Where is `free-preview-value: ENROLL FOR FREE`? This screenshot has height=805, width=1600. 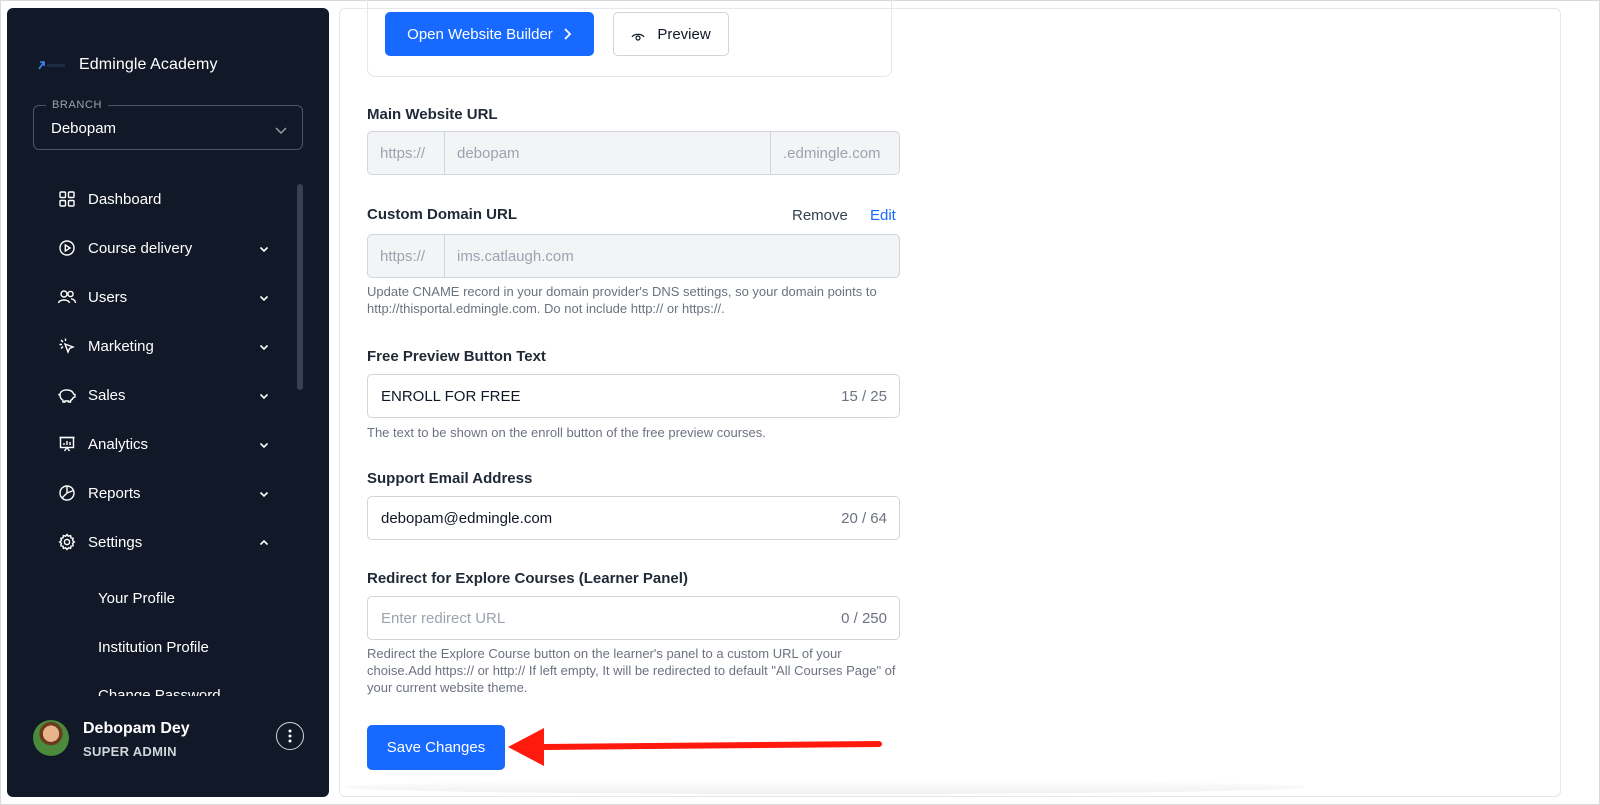
free-preview-value: ENROLL FOR FREE is located at coordinates (451, 396).